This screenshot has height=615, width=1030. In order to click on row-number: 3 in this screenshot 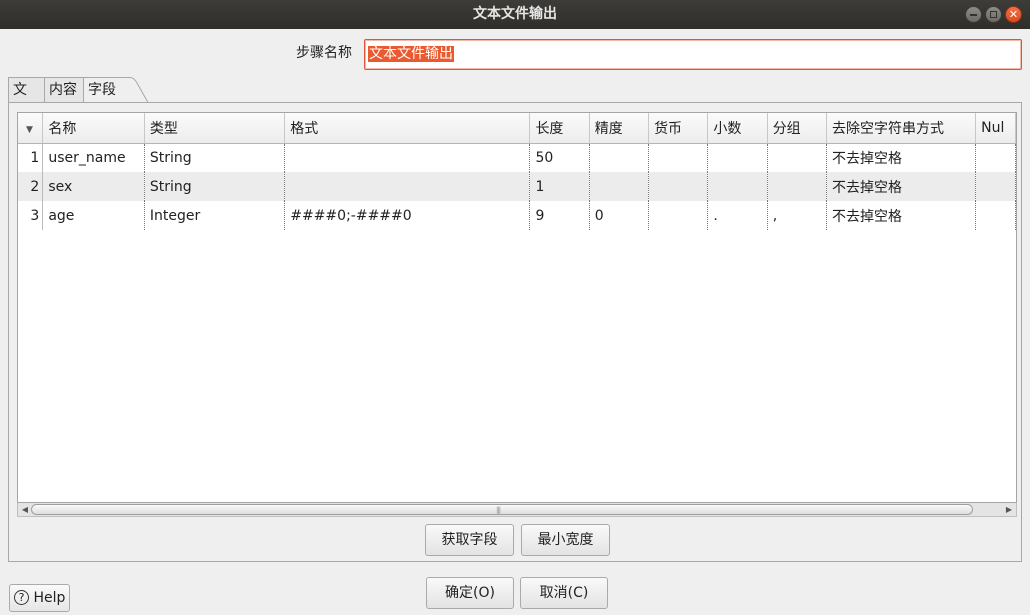, I will do `click(31, 215)`.